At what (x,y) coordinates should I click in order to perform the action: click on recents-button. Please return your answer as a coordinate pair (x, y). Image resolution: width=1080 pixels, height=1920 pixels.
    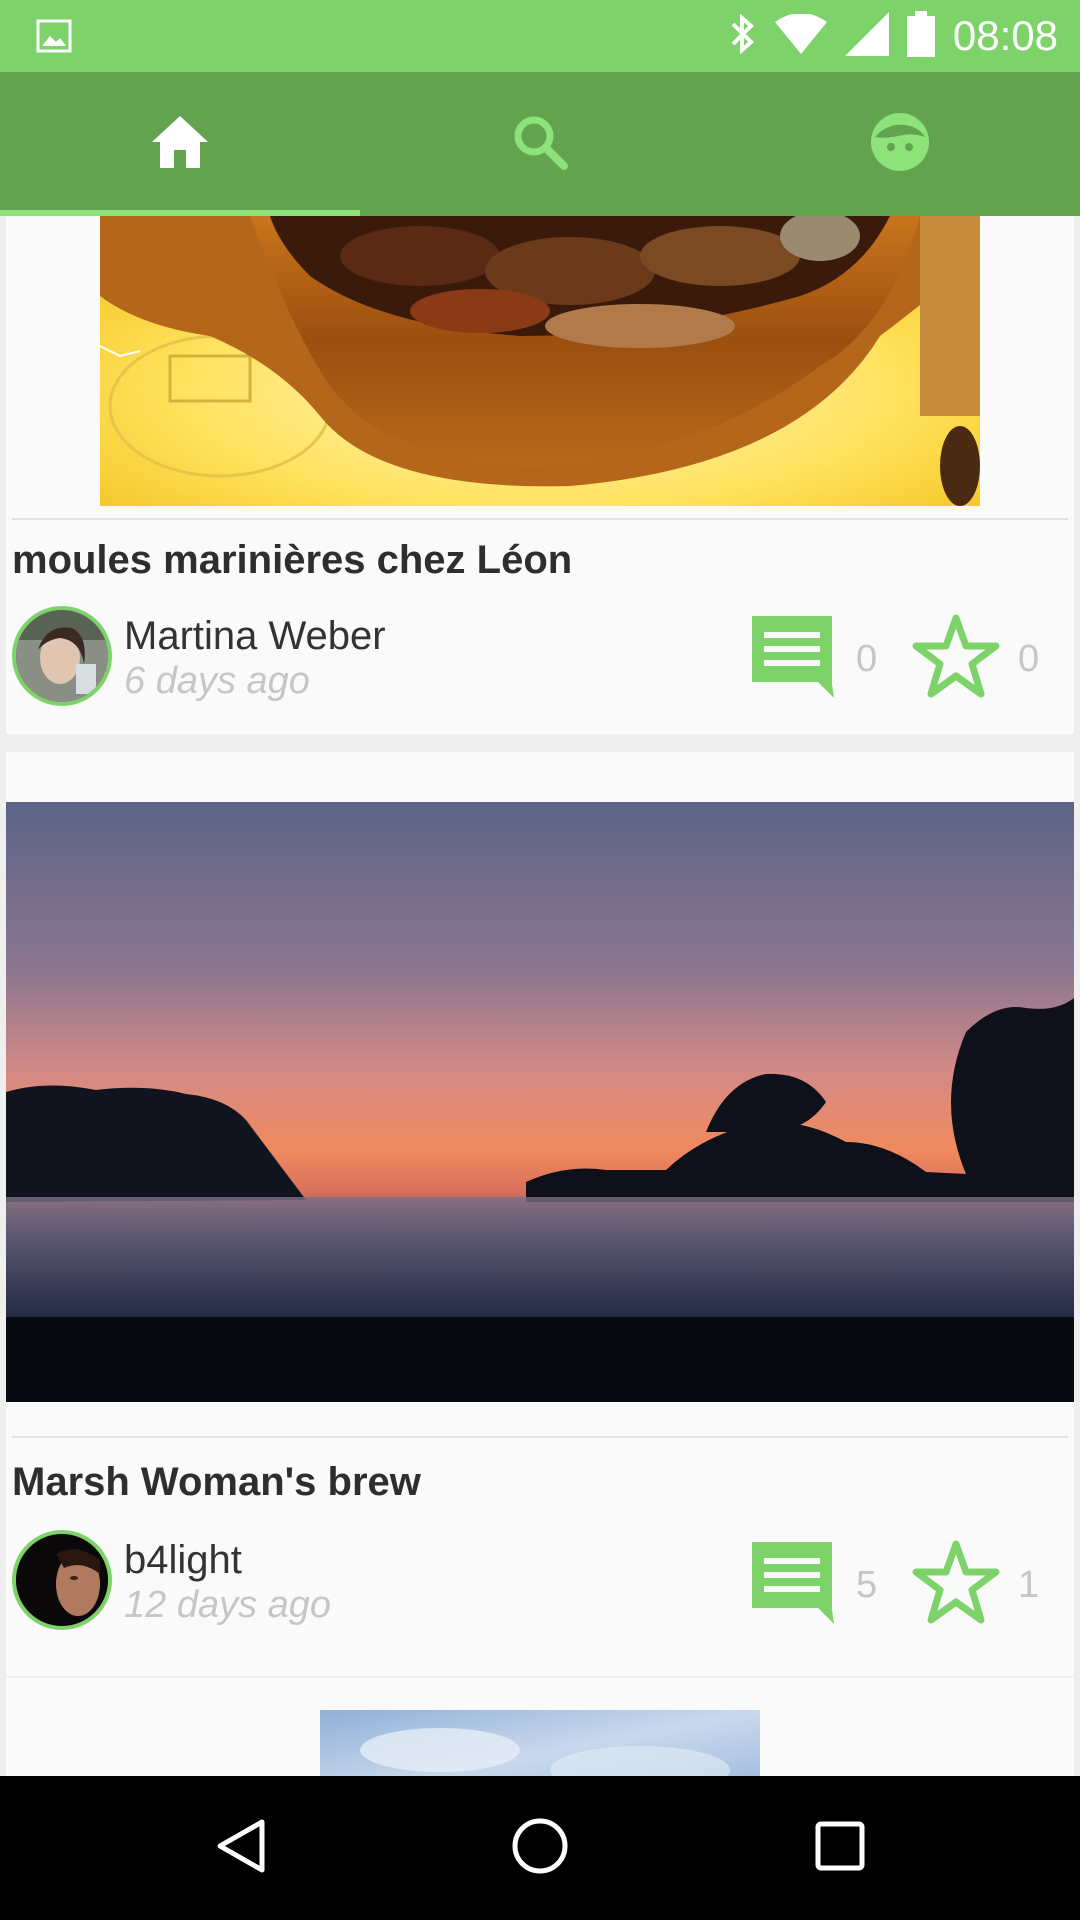
    Looking at the image, I should click on (840, 1848).